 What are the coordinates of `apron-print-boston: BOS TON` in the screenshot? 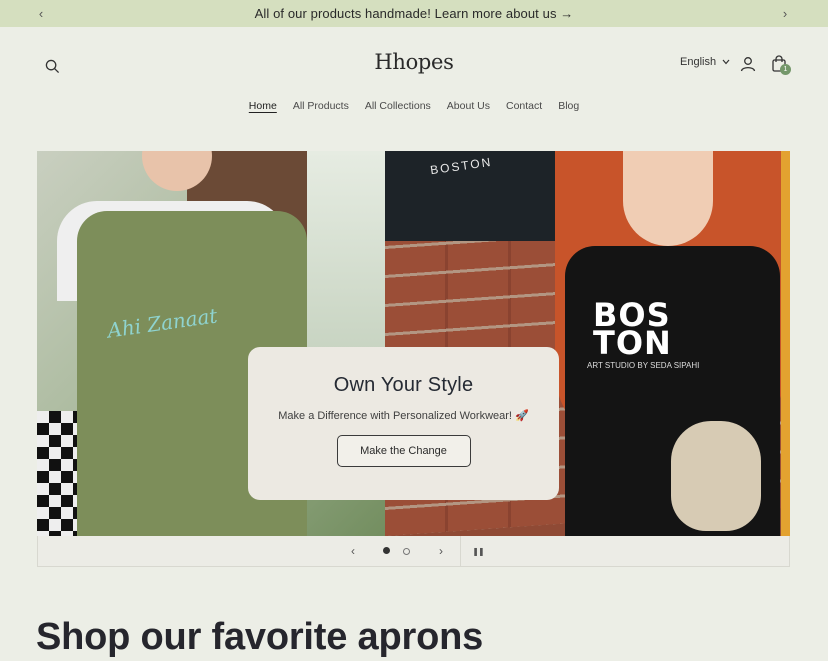 It's located at (632, 329).